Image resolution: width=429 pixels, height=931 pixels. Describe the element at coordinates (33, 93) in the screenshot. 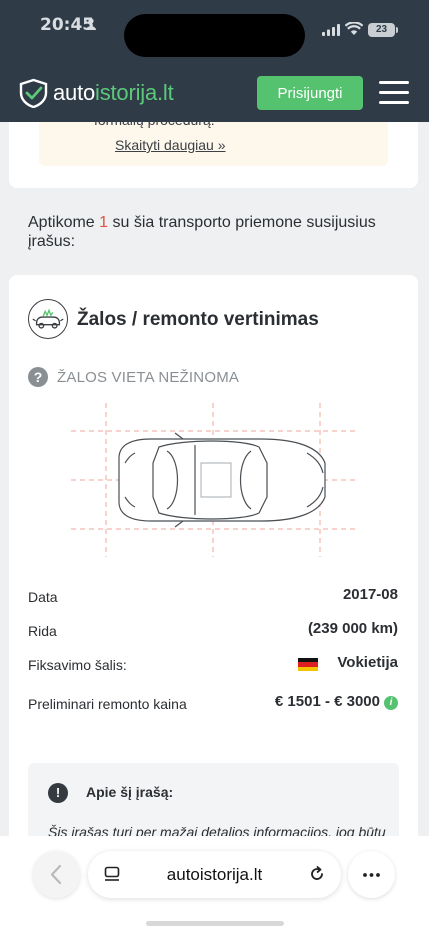

I see `logo-shield-icon` at that location.